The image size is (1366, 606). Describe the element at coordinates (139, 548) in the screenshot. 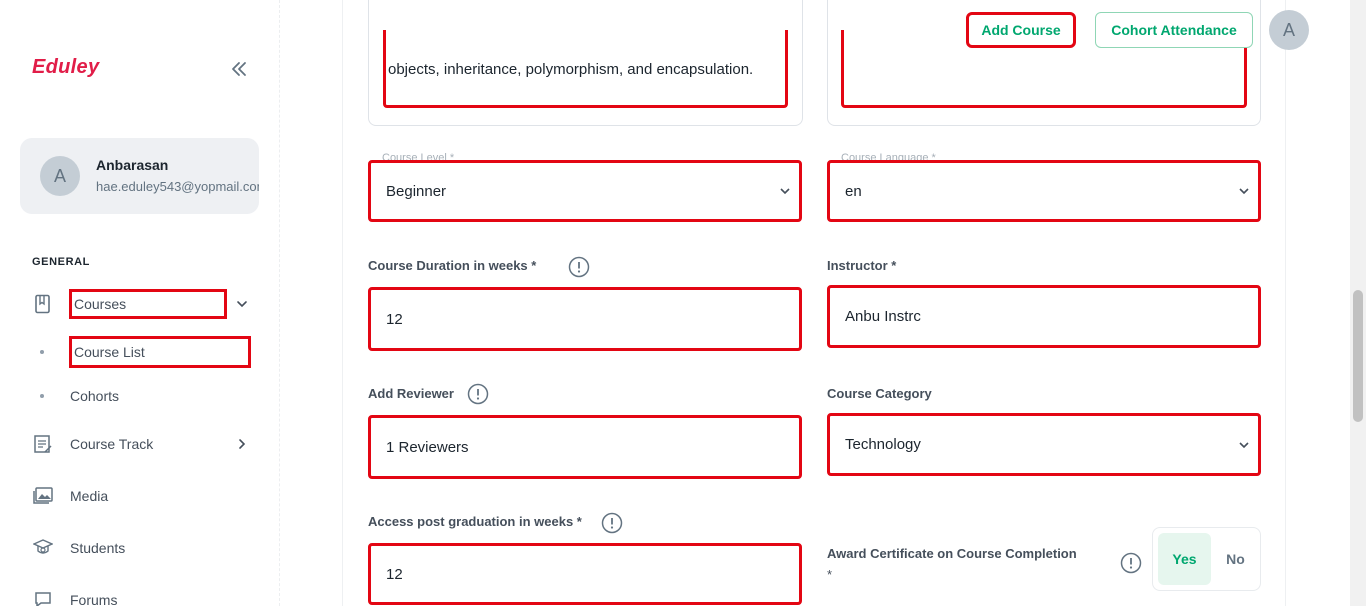

I see `sidebar-item-students: Students` at that location.